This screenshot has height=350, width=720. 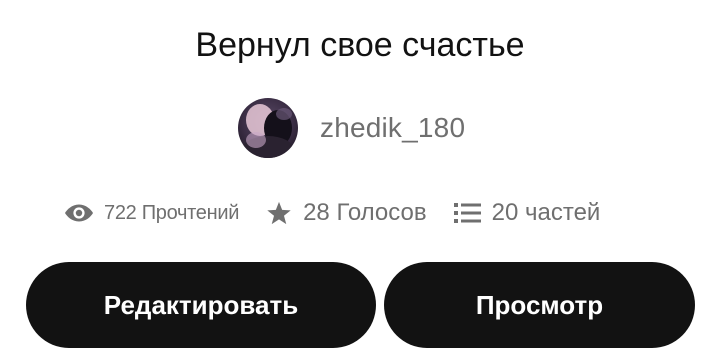 I want to click on parts-stat: 20 частей, so click(x=527, y=213).